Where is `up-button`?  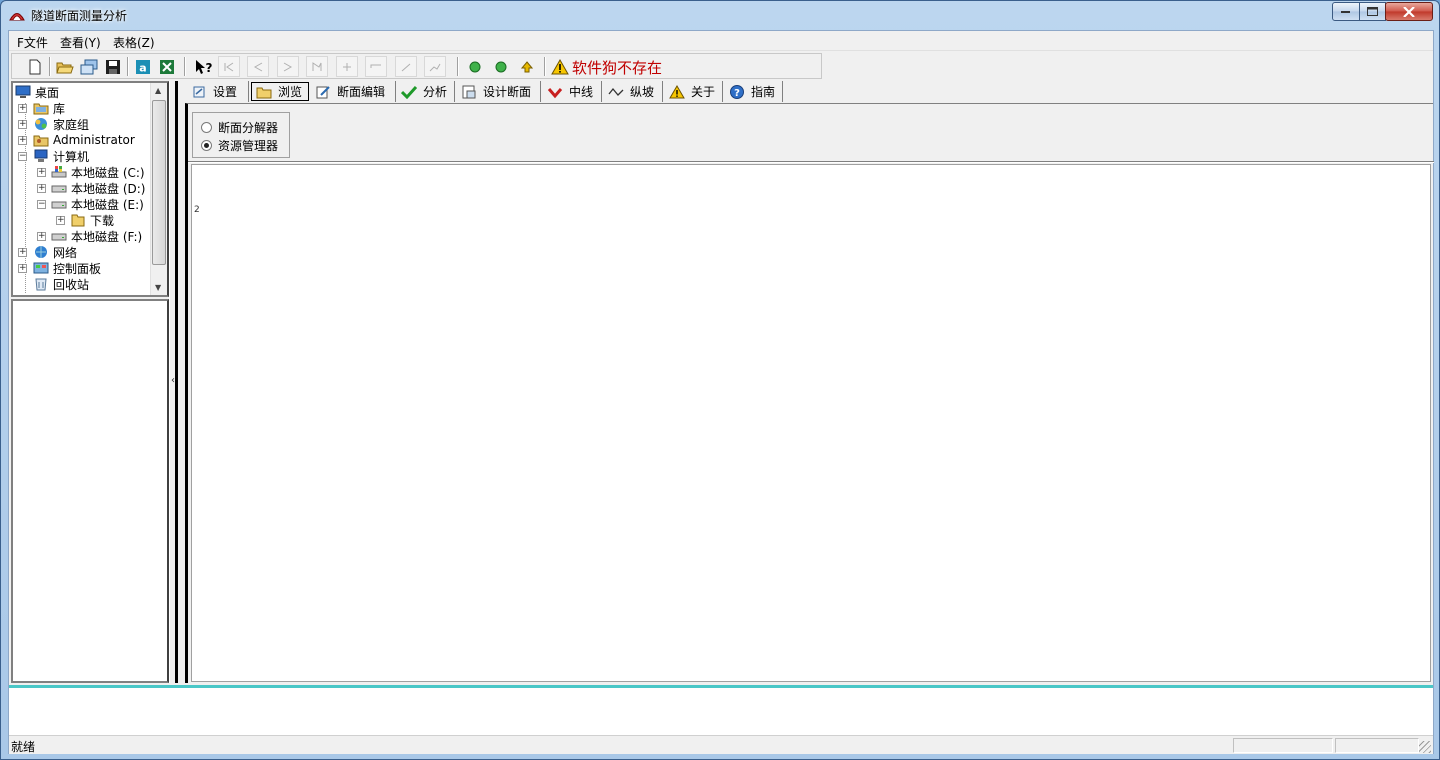 up-button is located at coordinates (527, 66).